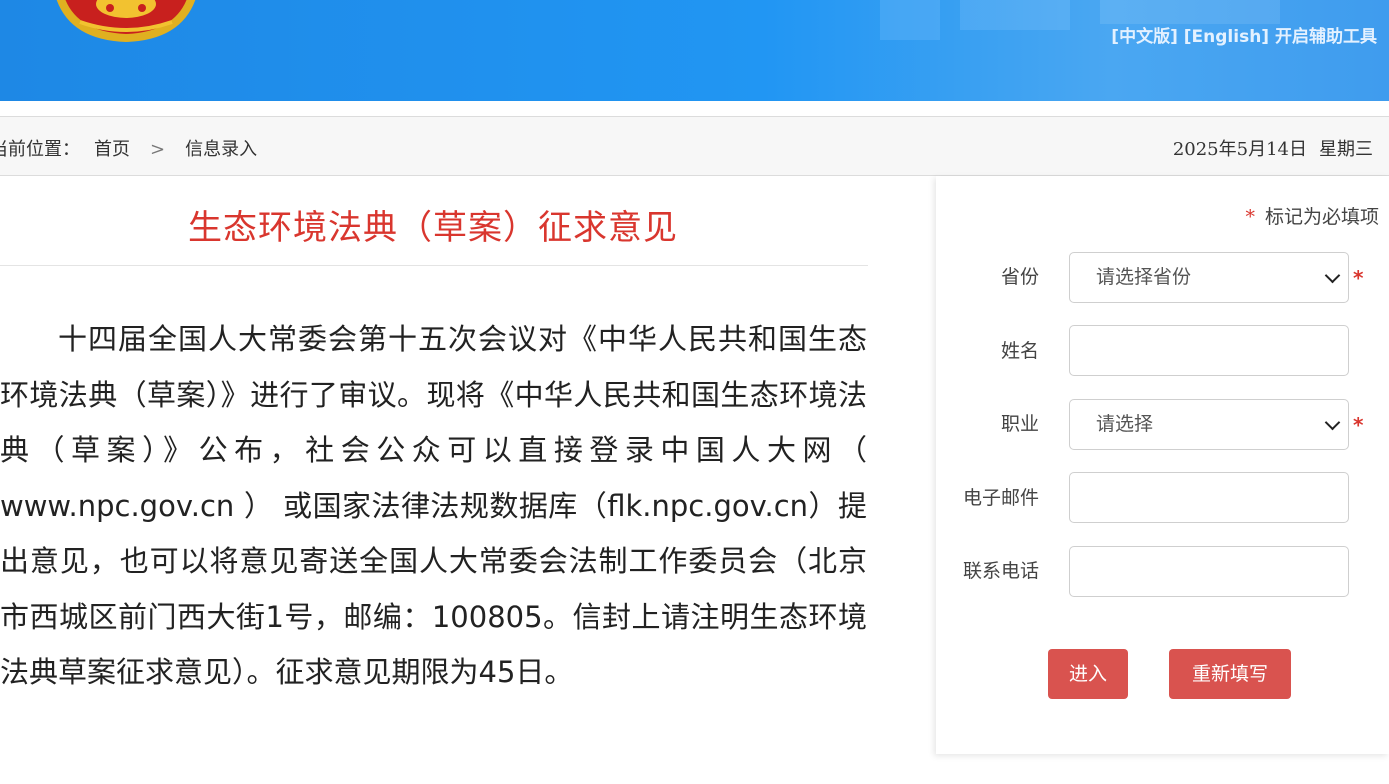 The image size is (1389, 784). Describe the element at coordinates (40, 149) in the screenshot. I see `breadcrumb-label: 当前位置：` at that location.